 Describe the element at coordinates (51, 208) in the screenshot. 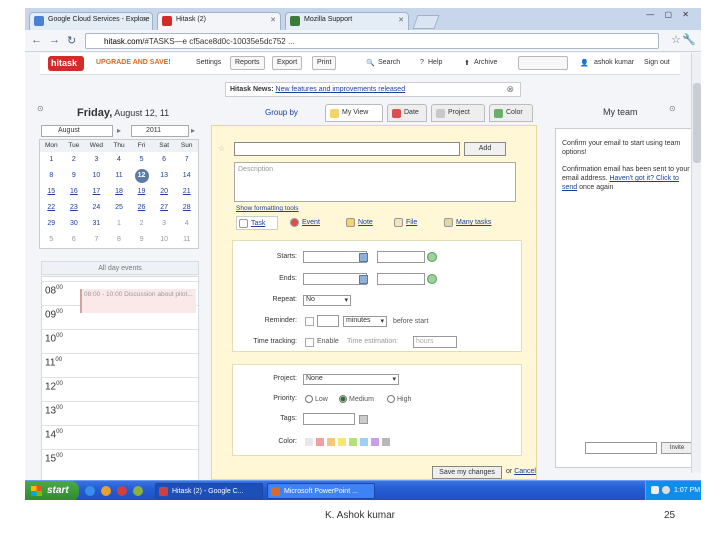

I see `calendar-day: 22` at that location.